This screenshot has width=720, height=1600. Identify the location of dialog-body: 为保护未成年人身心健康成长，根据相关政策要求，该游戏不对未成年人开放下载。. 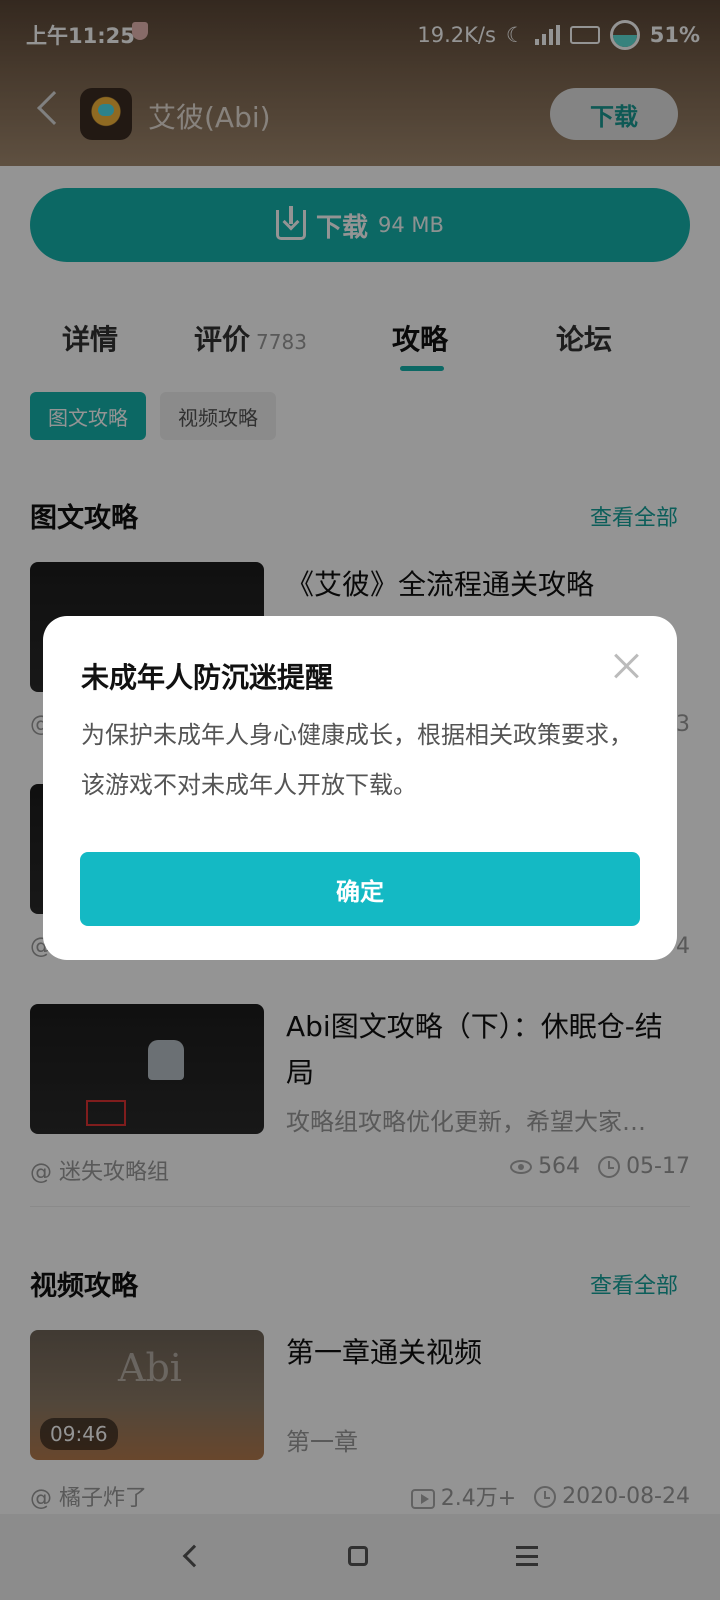
(357, 760).